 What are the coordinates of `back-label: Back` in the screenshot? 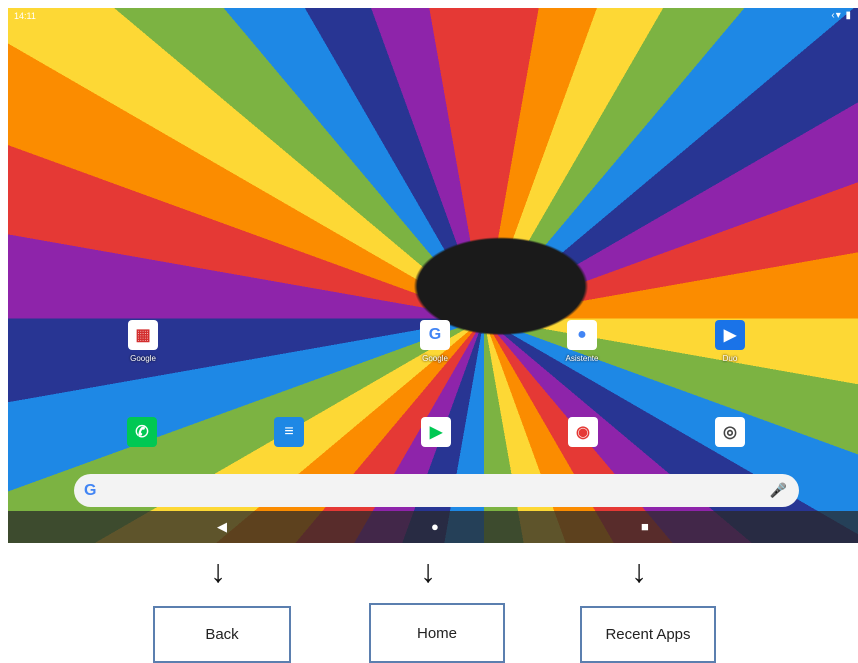 It's located at (222, 634).